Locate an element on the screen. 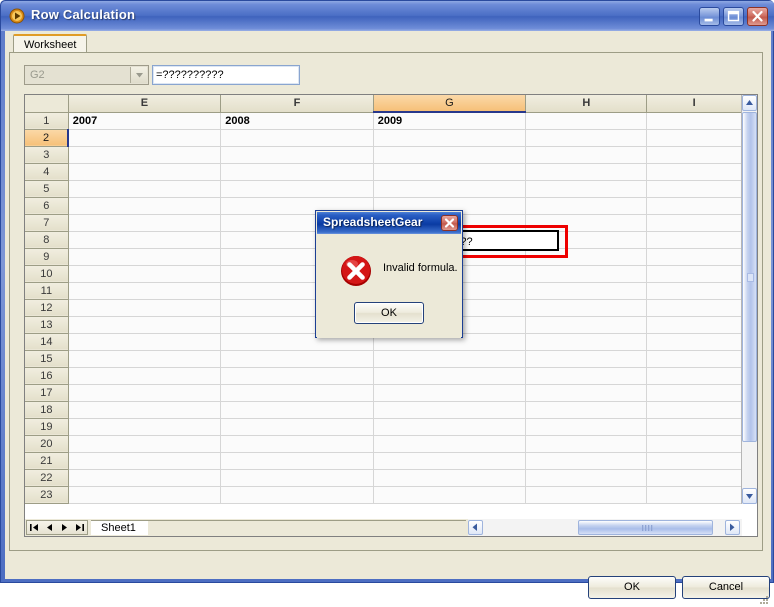  cell-F16 is located at coordinates (297, 376).